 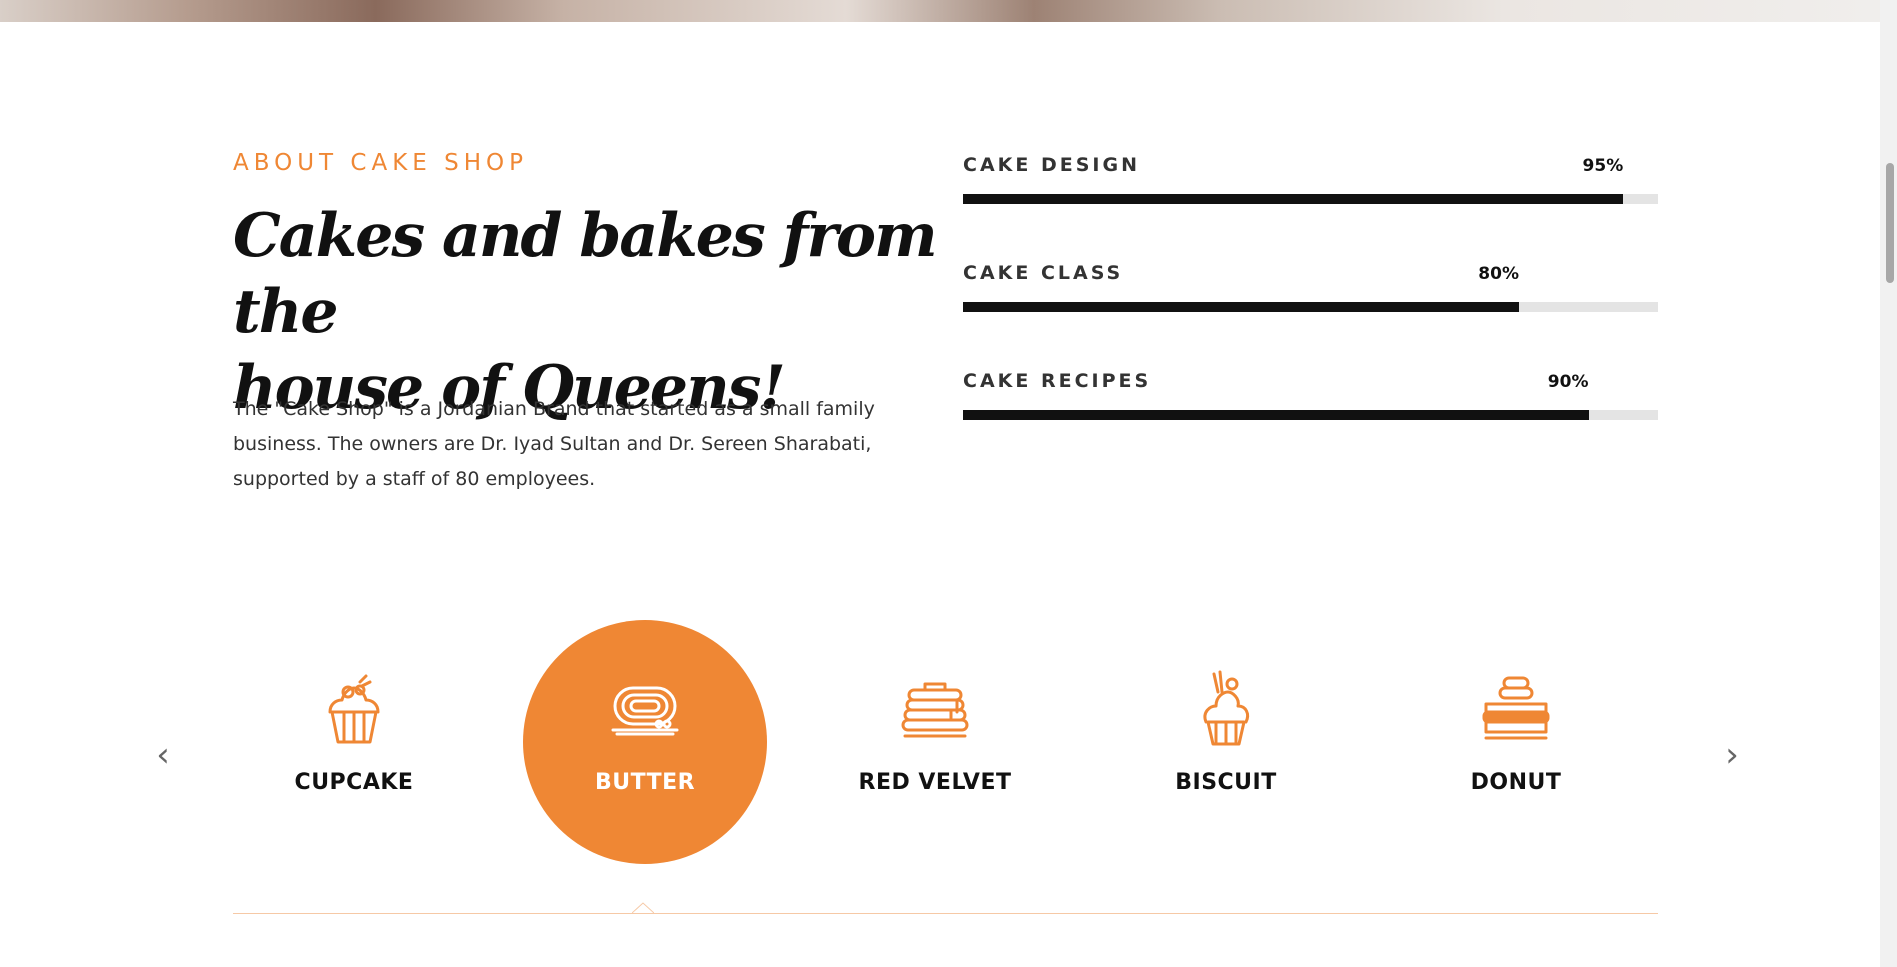 What do you see at coordinates (354, 782) in the screenshot?
I see `category-label: CUPCAKE` at bounding box center [354, 782].